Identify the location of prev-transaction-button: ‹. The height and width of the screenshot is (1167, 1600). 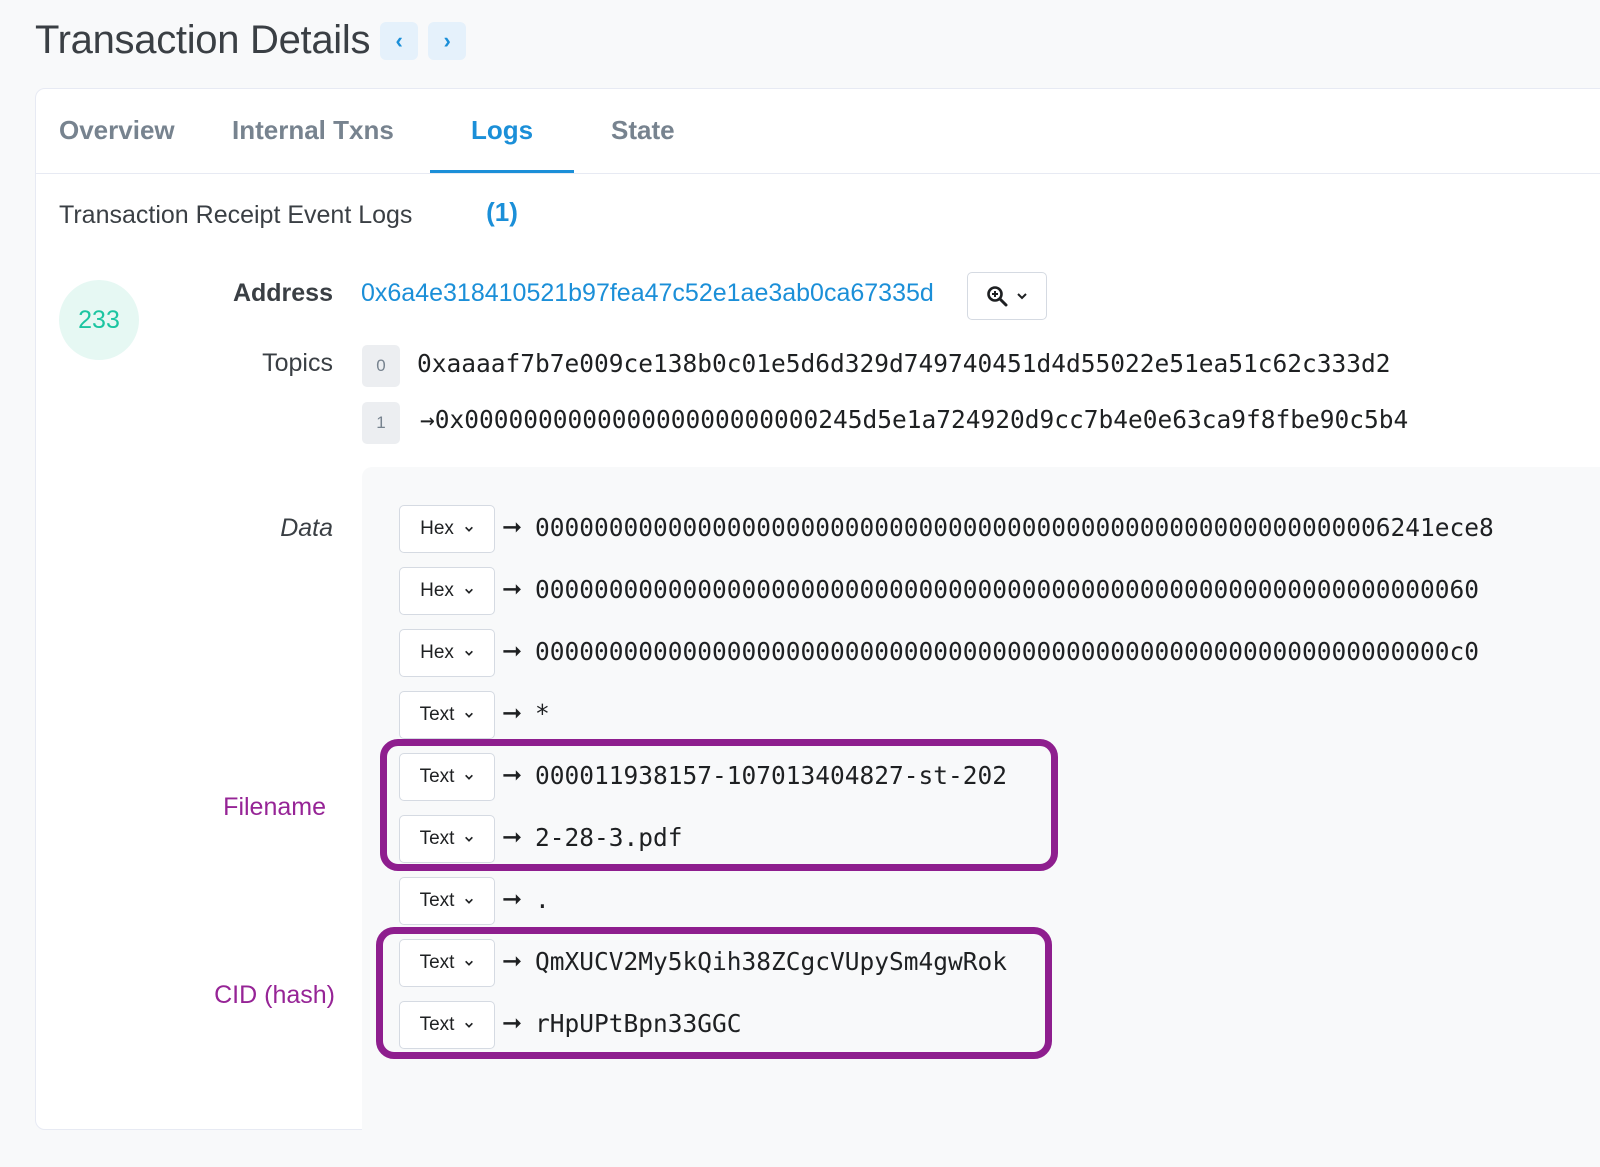
(399, 40).